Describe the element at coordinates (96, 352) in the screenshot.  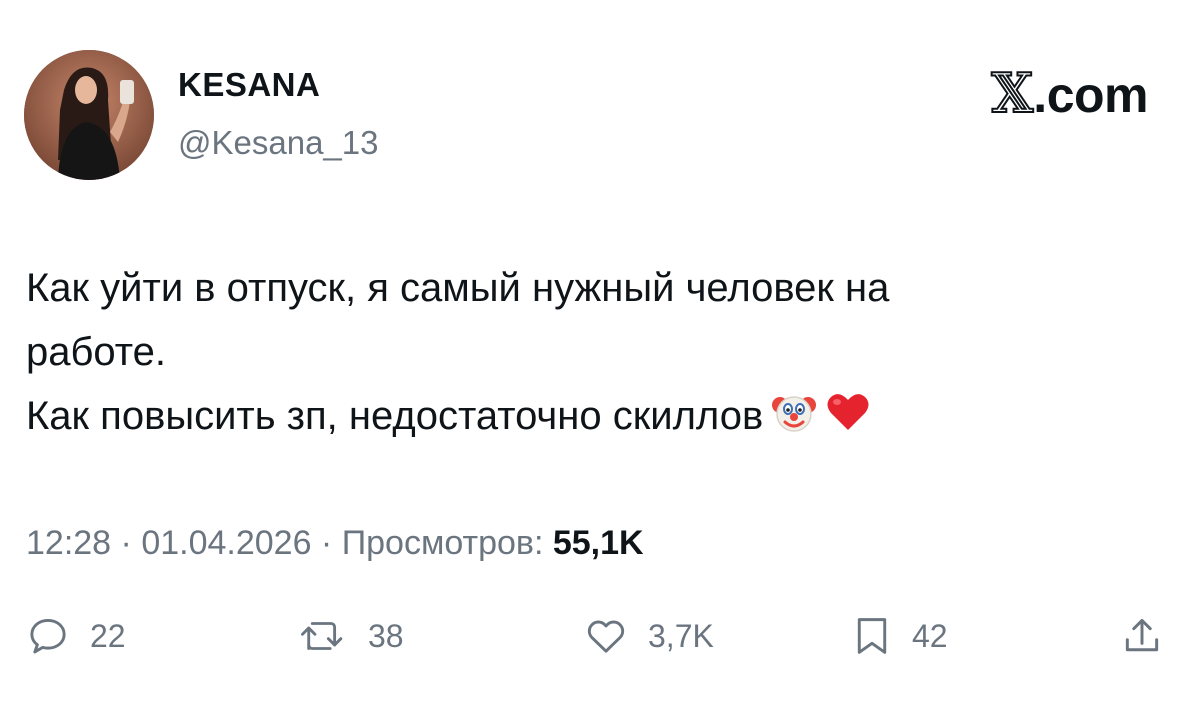
I see `tweet-line: работе.` at that location.